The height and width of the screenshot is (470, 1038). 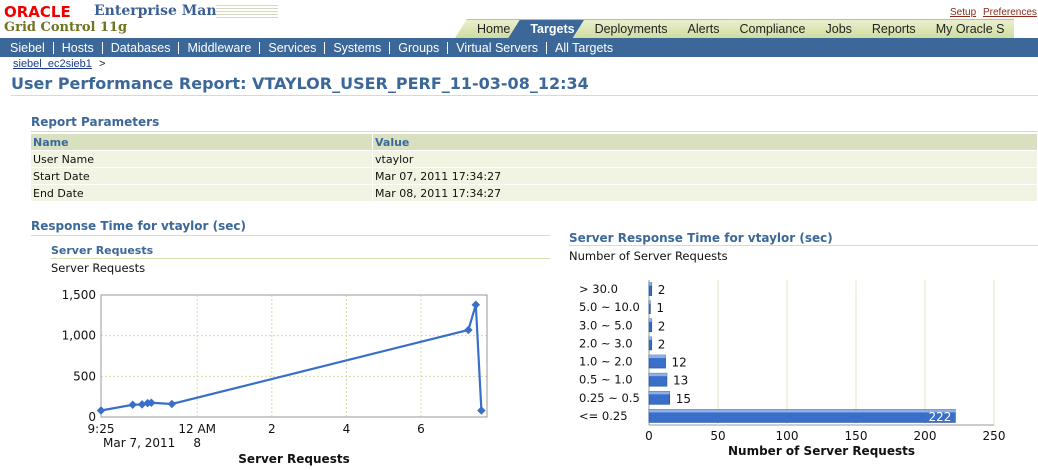 What do you see at coordinates (625, 28) in the screenshot?
I see `tab-deployments: Deployments` at bounding box center [625, 28].